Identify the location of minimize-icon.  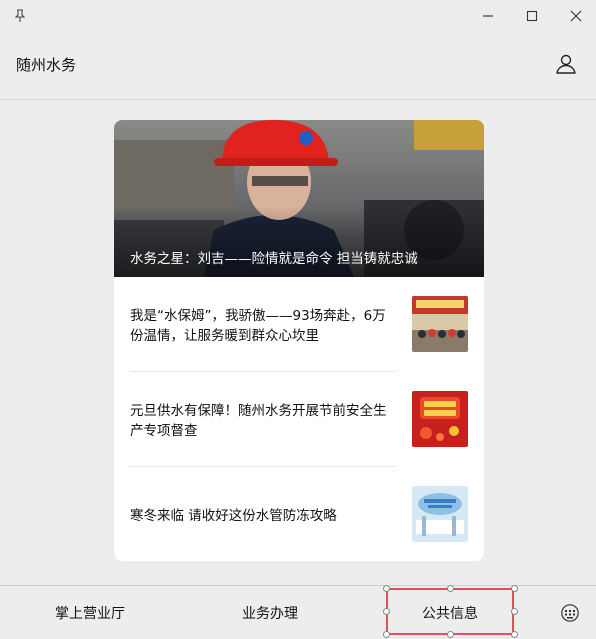
(488, 16).